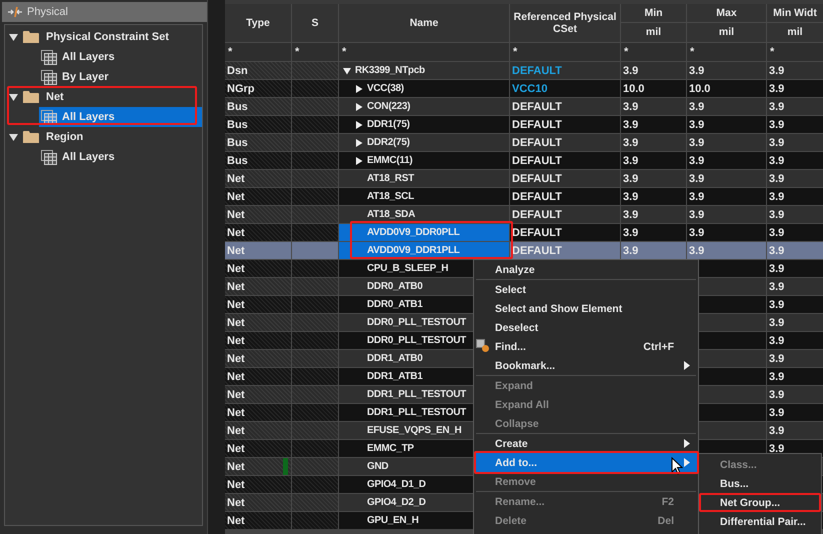 The width and height of the screenshot is (823, 534). Describe the element at coordinates (394, 286) in the screenshot. I see `net-name: DDR0_ATB0` at that location.